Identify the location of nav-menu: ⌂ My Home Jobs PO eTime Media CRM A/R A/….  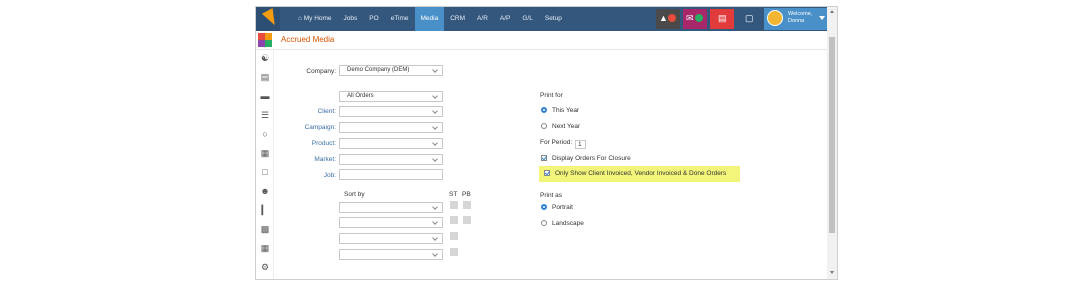
(430, 19).